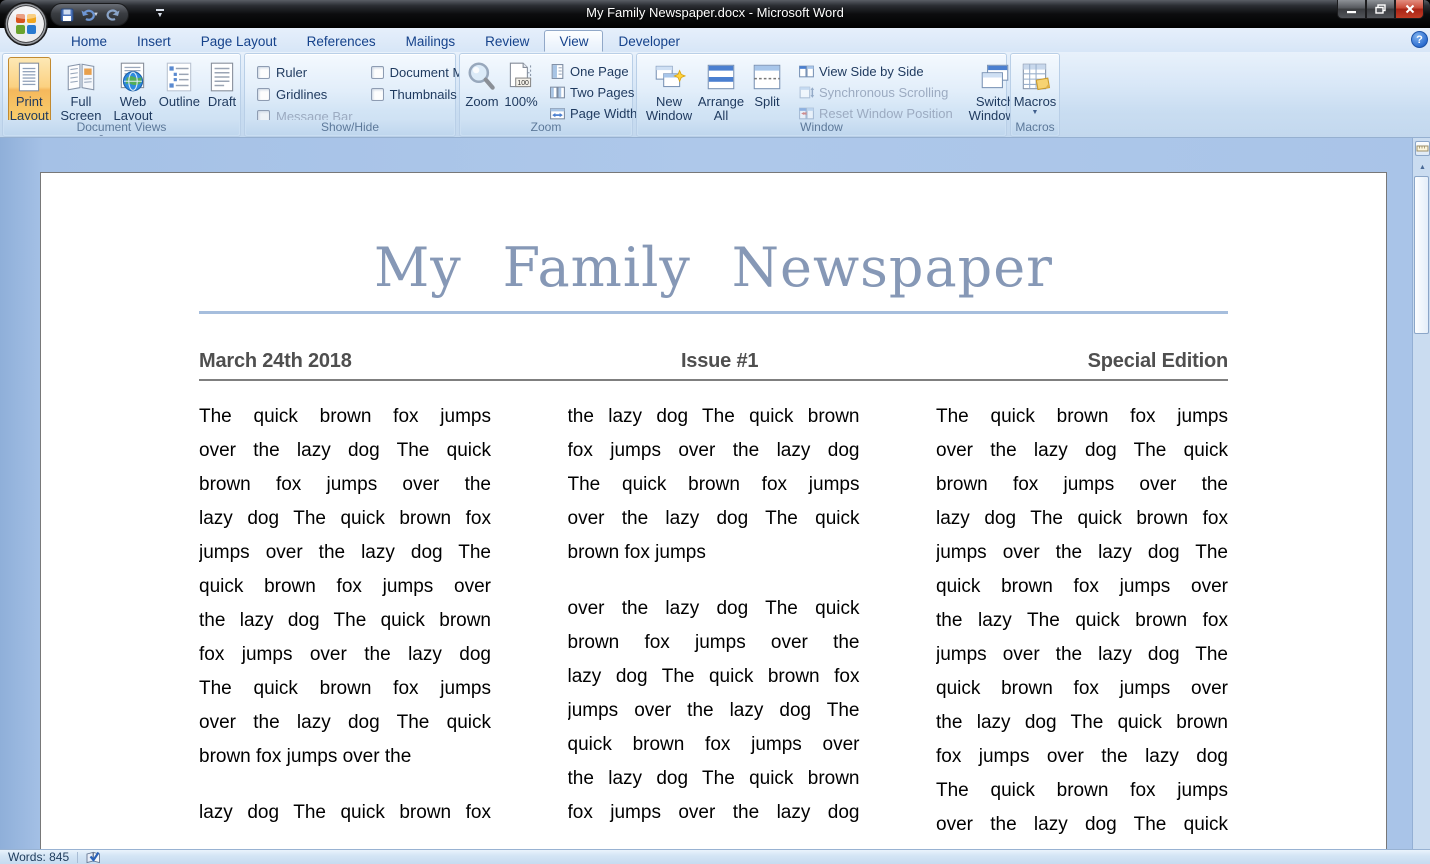  Describe the element at coordinates (1421, 255) in the screenshot. I see `scrollbar-thumb` at that location.